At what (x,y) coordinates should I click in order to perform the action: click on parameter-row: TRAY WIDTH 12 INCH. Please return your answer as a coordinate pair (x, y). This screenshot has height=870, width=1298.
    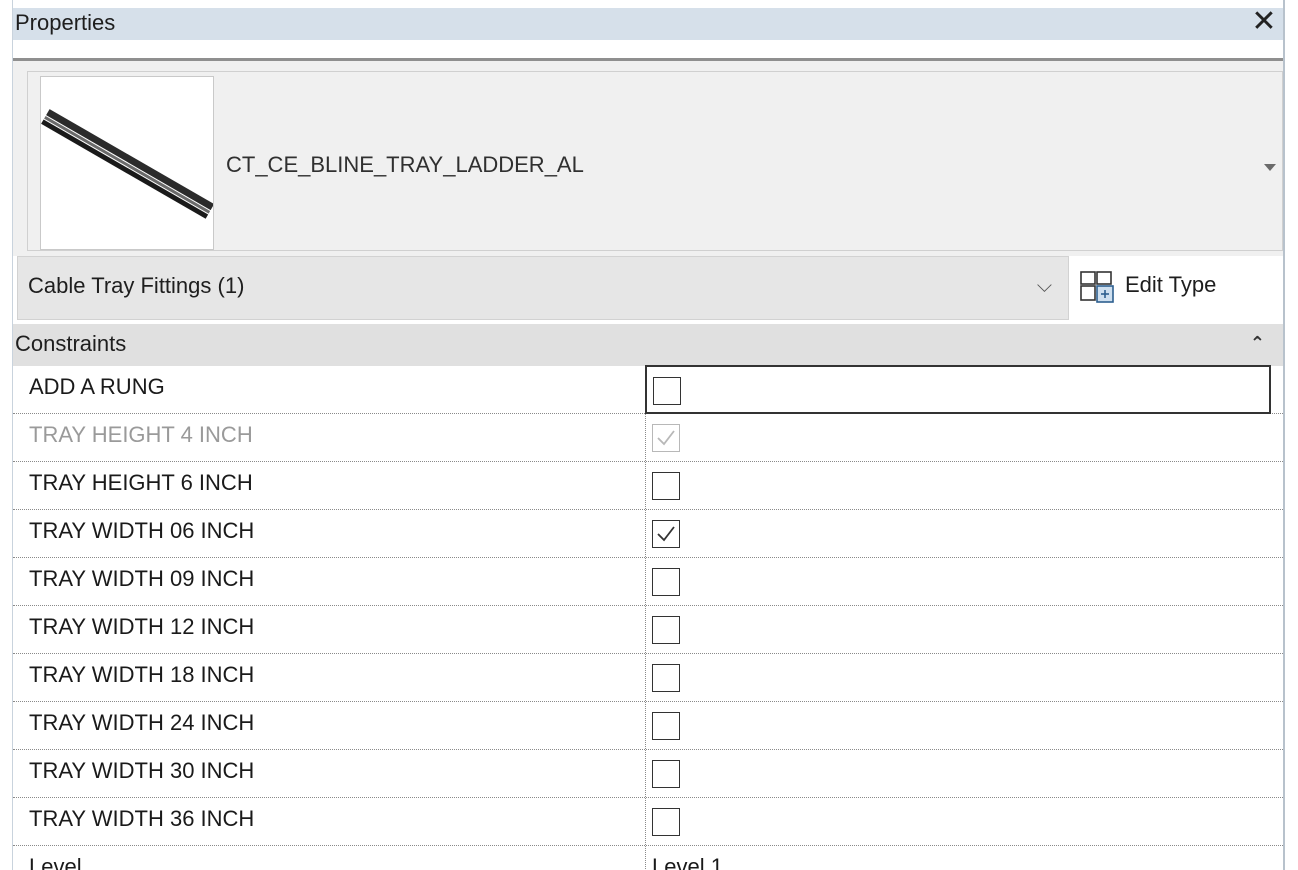
    Looking at the image, I should click on (648, 630).